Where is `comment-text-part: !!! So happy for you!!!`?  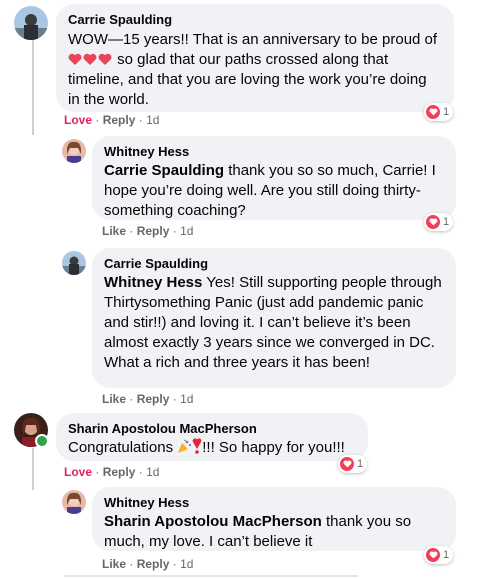
comment-text-part: !!! So happy for you!!! is located at coordinates (273, 447).